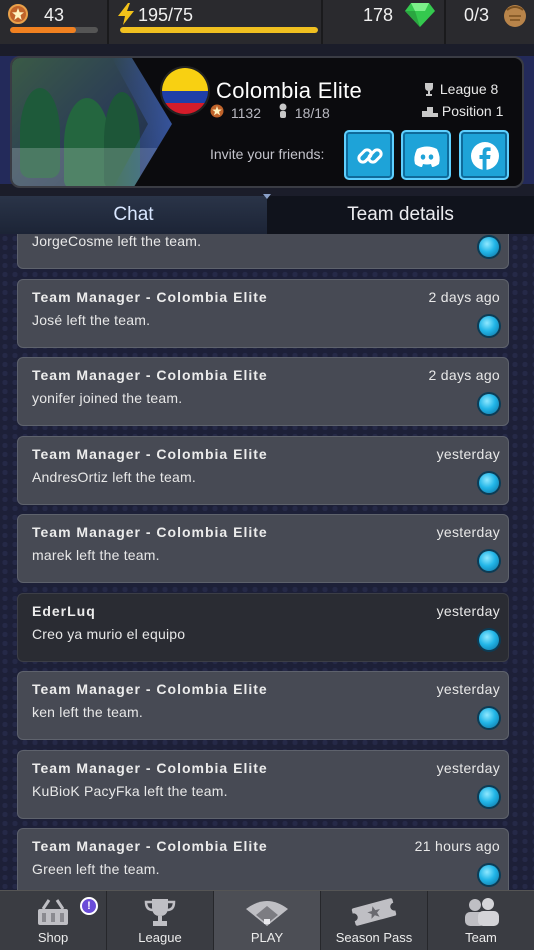 The height and width of the screenshot is (950, 534). Describe the element at coordinates (430, 112) in the screenshot. I see `podium-icon` at that location.